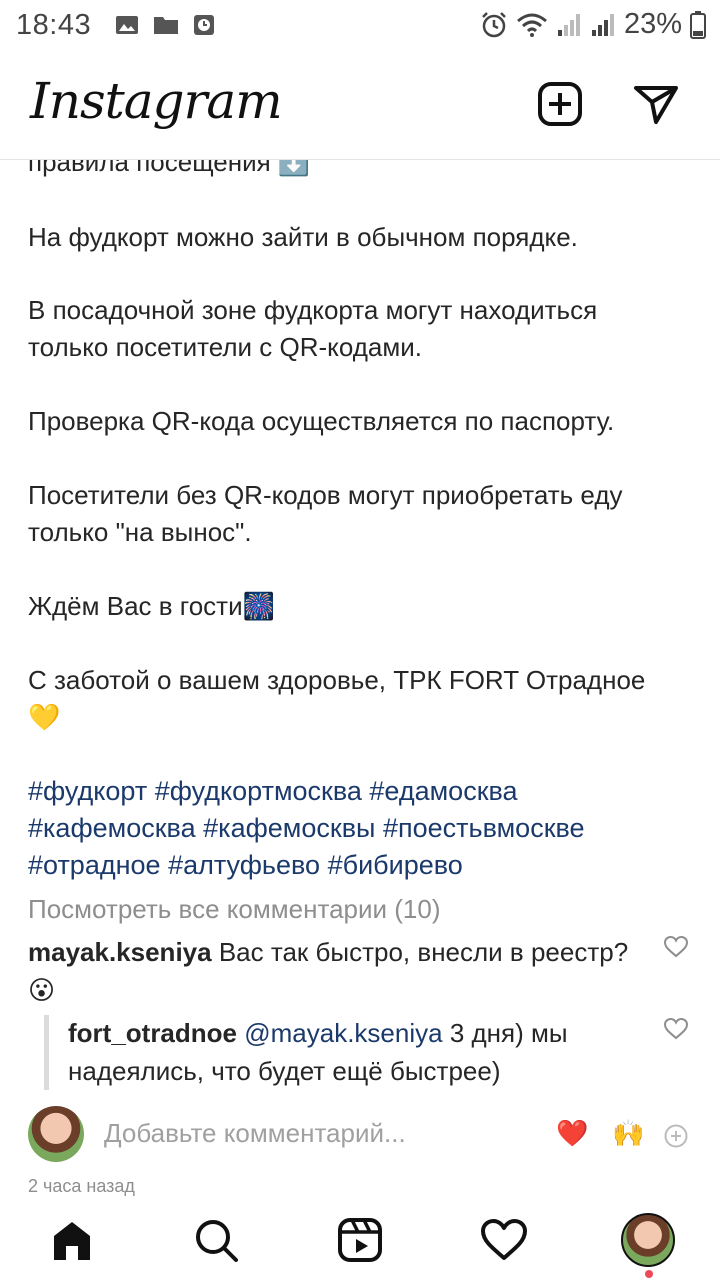 This screenshot has height=1280, width=720. Describe the element at coordinates (628, 1133) in the screenshot. I see `quick-emoji-raised-hands: 🙌` at that location.